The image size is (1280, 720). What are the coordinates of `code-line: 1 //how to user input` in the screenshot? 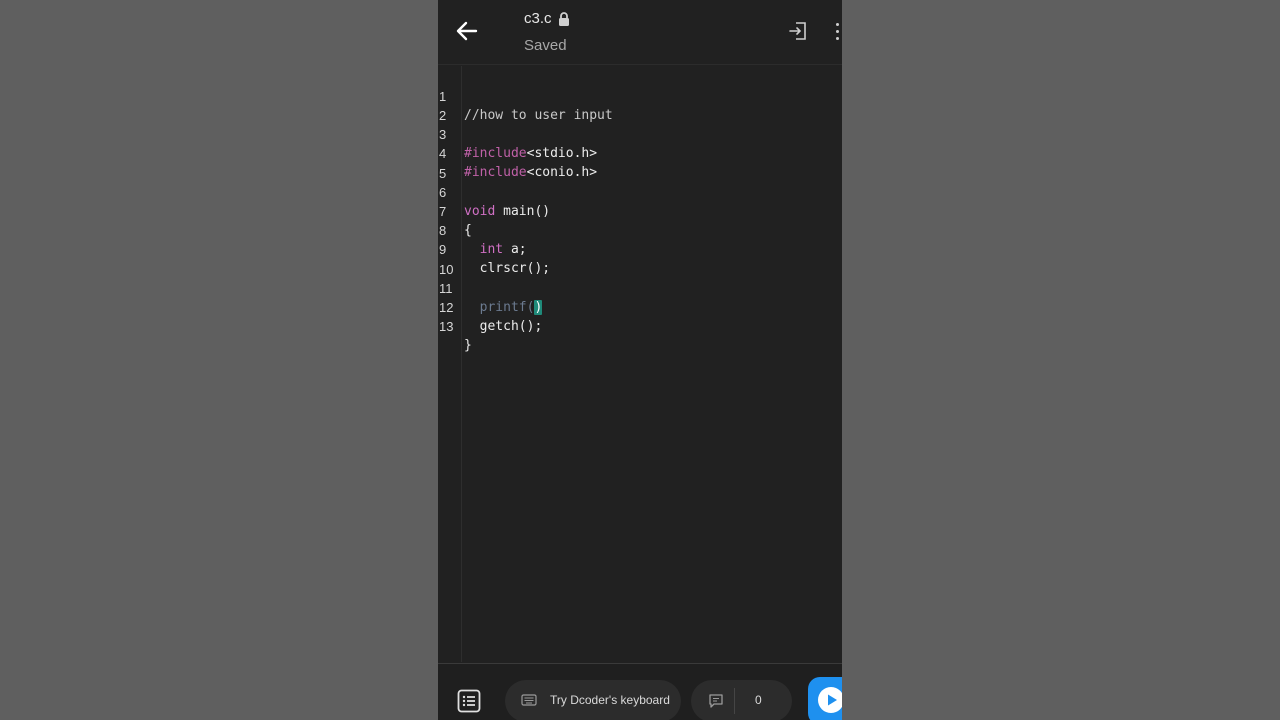 It's located at (640, 95).